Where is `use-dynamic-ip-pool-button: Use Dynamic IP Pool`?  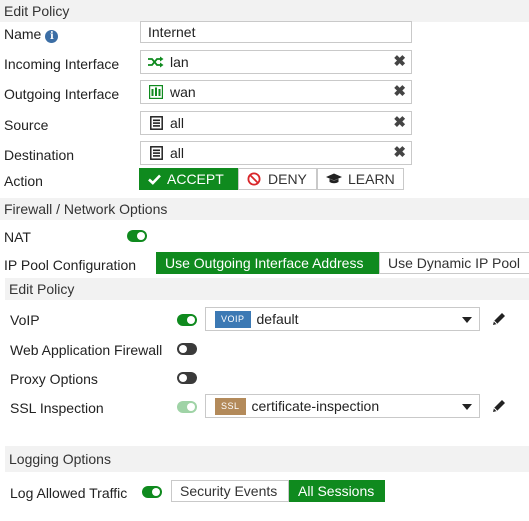
use-dynamic-ip-pool-button: Use Dynamic IP Pool is located at coordinates (454, 263).